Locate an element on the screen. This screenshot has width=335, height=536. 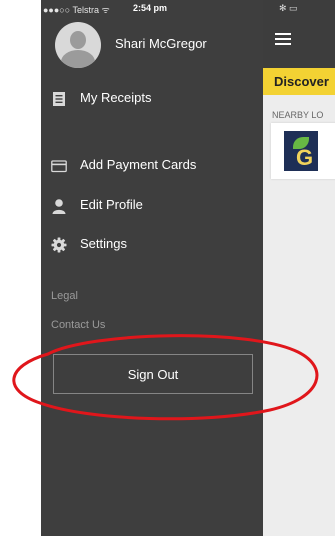
app-tab-bar: Discover is located at coordinates (299, 81).